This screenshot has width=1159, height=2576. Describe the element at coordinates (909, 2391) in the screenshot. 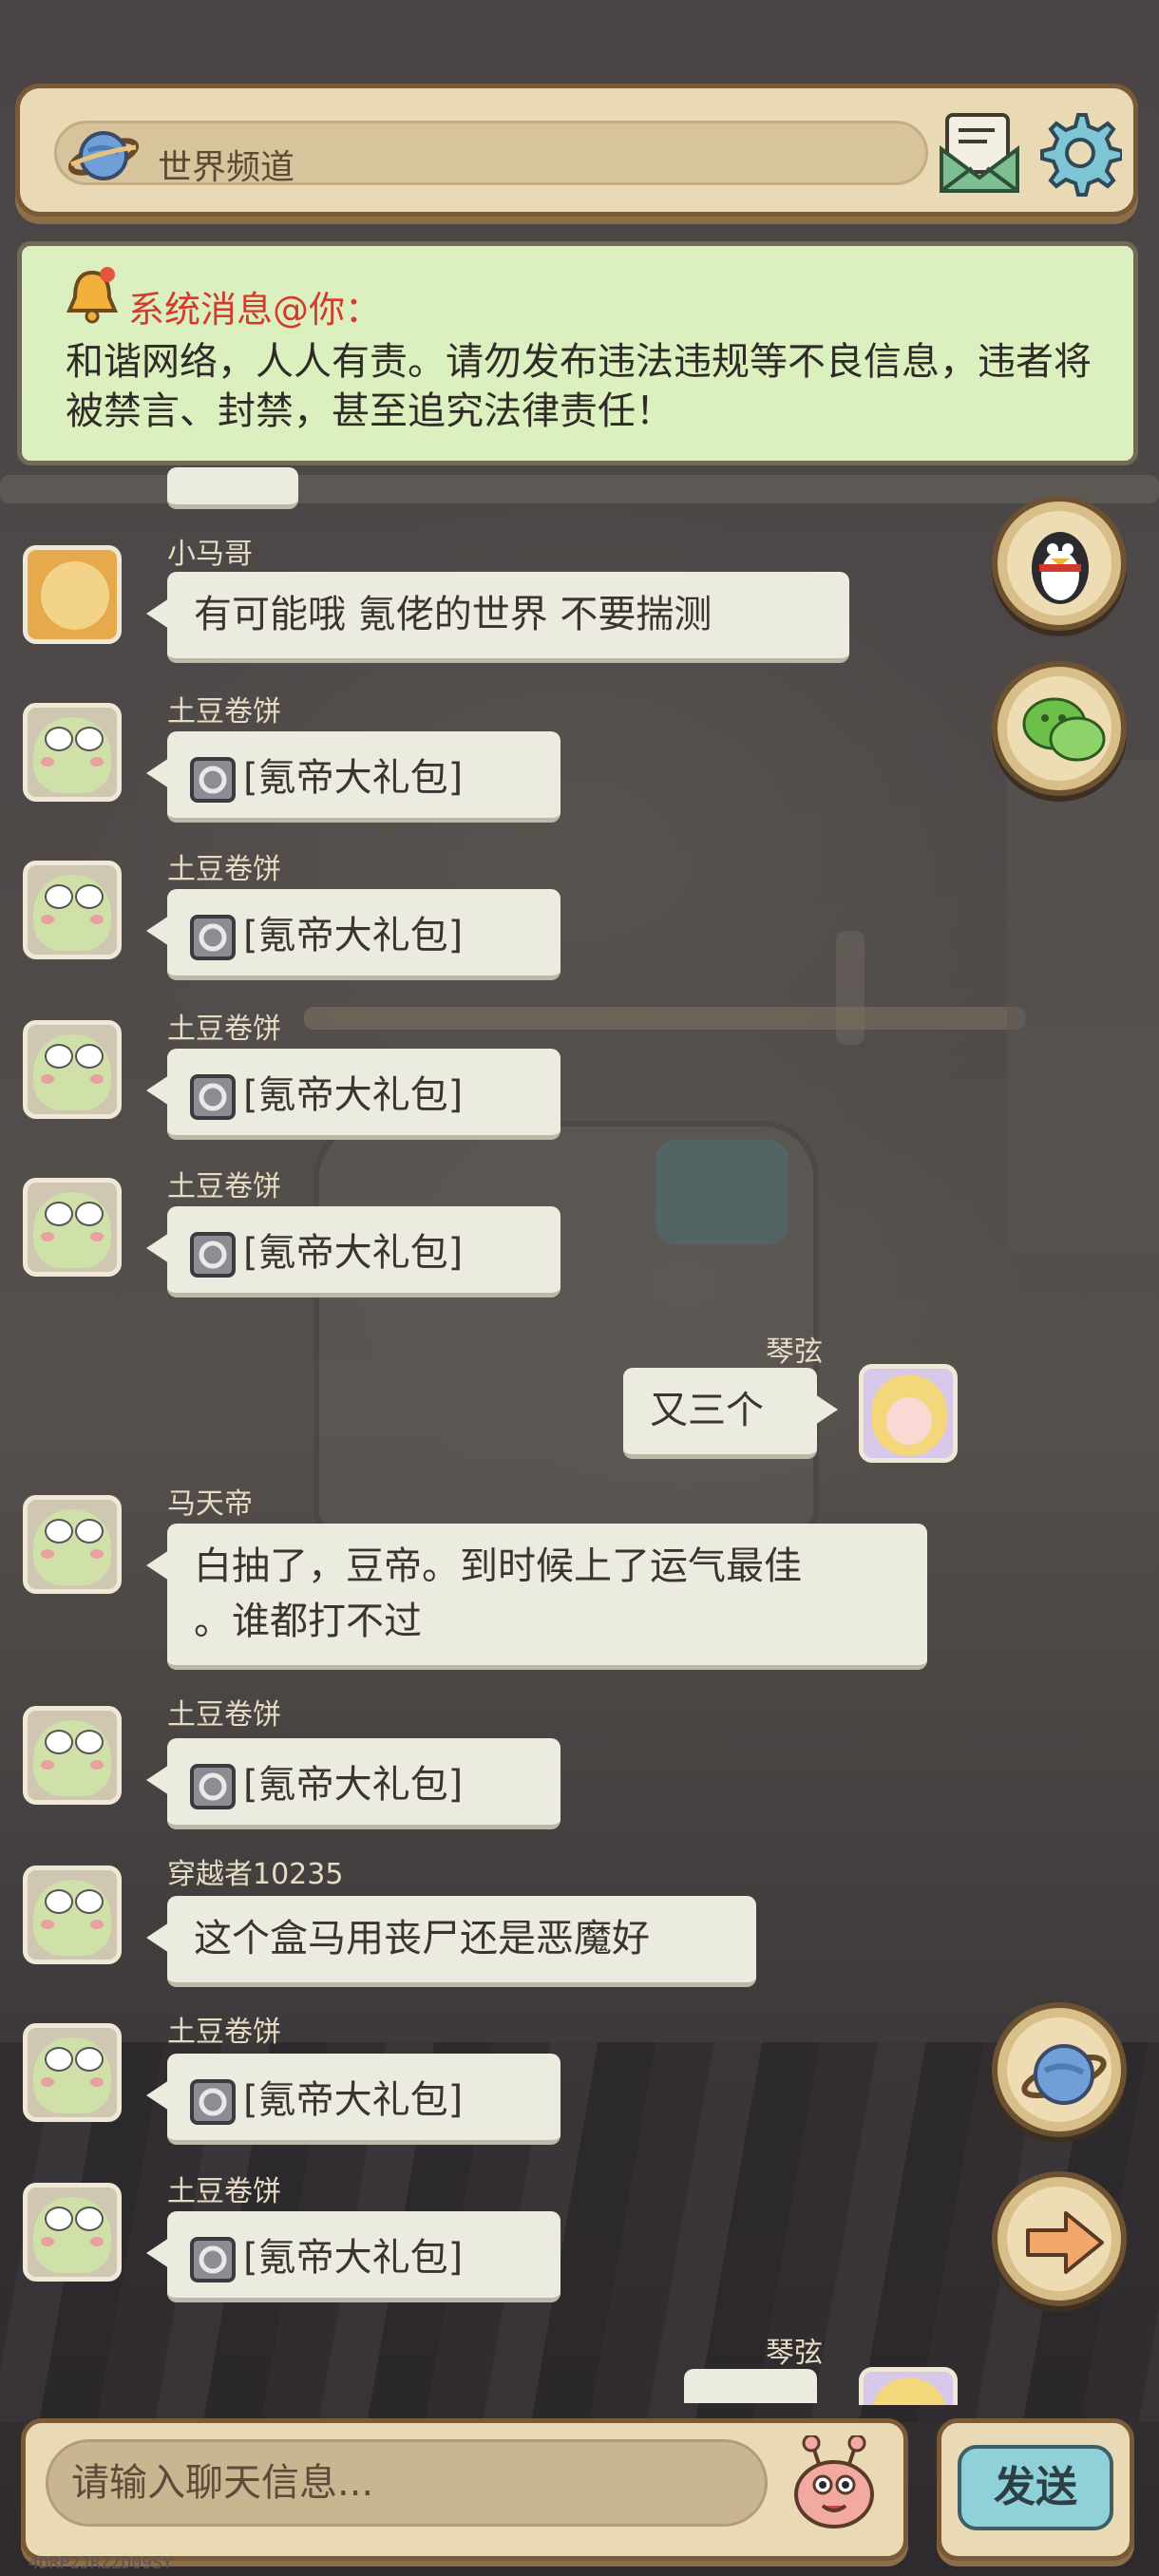

I see `girl-hair` at that location.